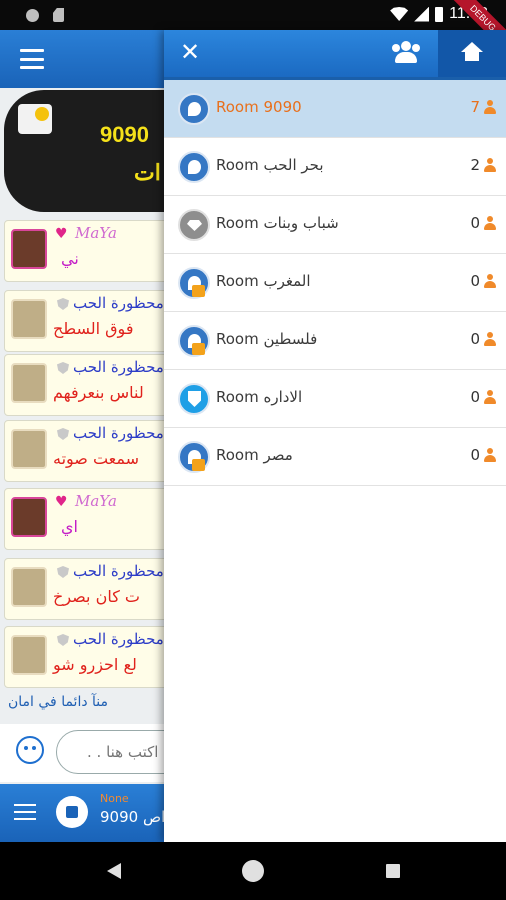 The image size is (506, 900). Describe the element at coordinates (25, 813) in the screenshot. I see `equalizer-icon` at that location.